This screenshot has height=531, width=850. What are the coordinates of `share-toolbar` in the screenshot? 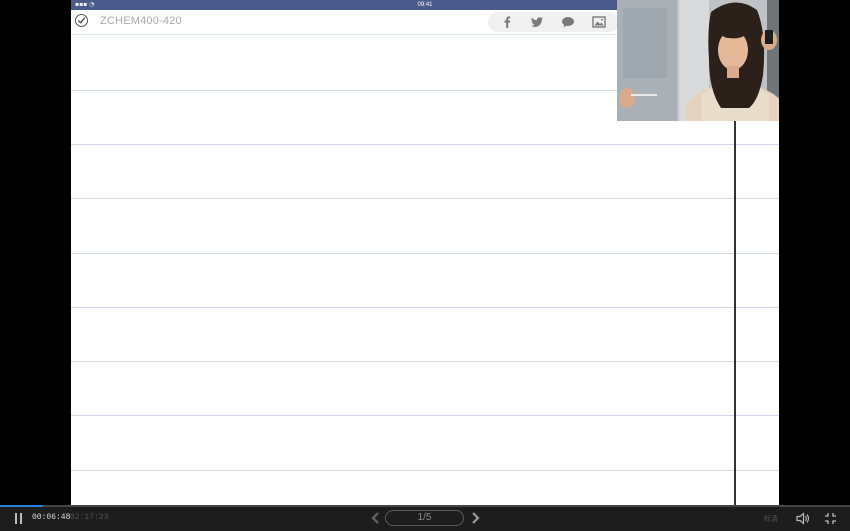 It's located at (553, 22).